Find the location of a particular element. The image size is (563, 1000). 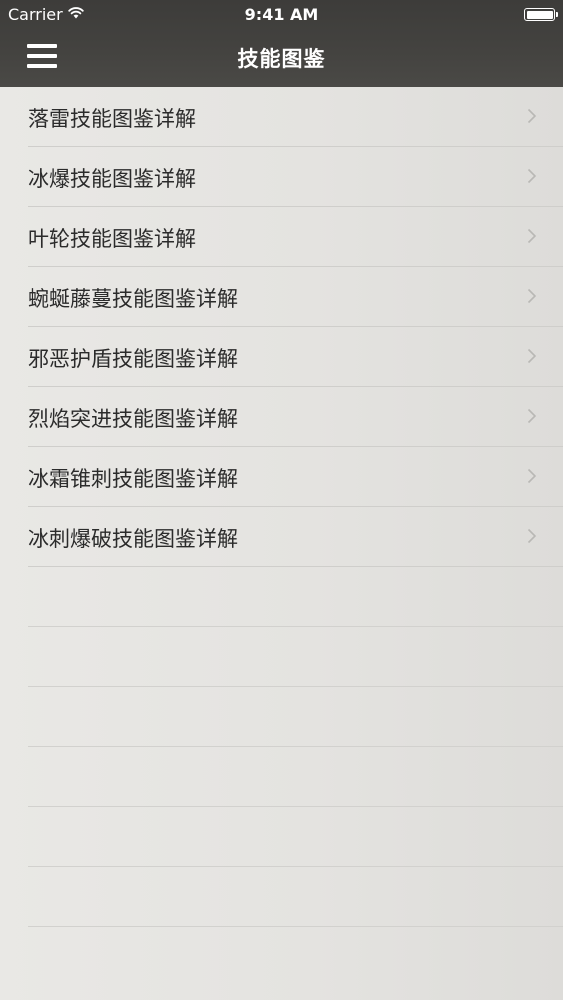

navigation-bar: 技能图鉴 is located at coordinates (281, 58).